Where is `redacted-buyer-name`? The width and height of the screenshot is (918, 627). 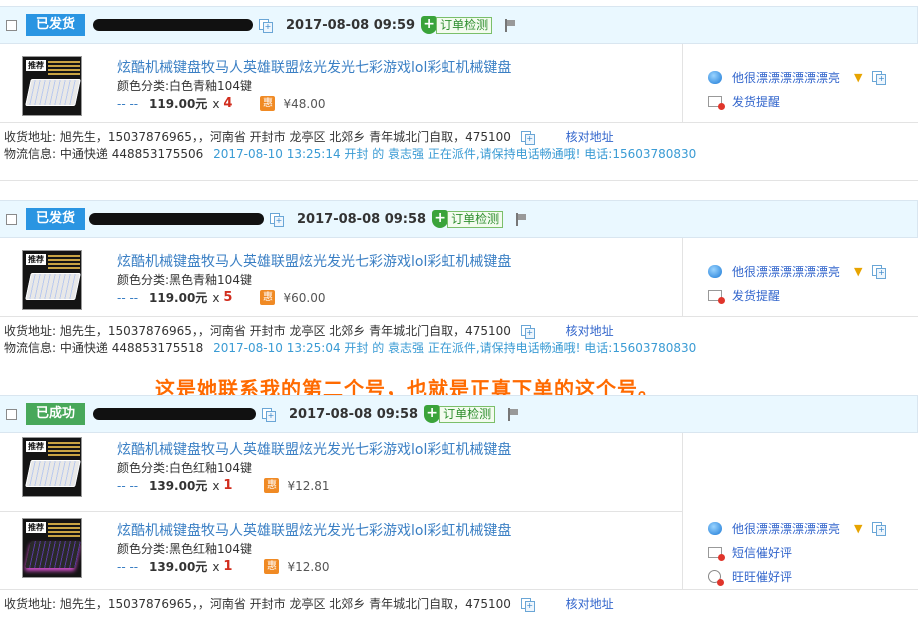
redacted-buyer-name is located at coordinates (173, 25).